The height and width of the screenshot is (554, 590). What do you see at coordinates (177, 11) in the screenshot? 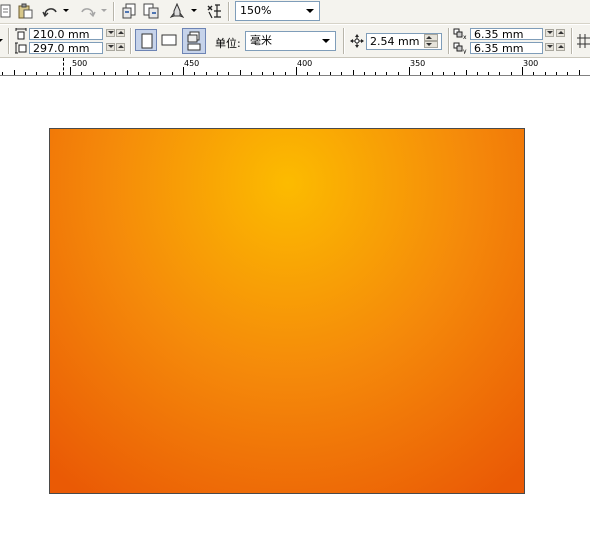
I see `application-launcher-icon` at bounding box center [177, 11].